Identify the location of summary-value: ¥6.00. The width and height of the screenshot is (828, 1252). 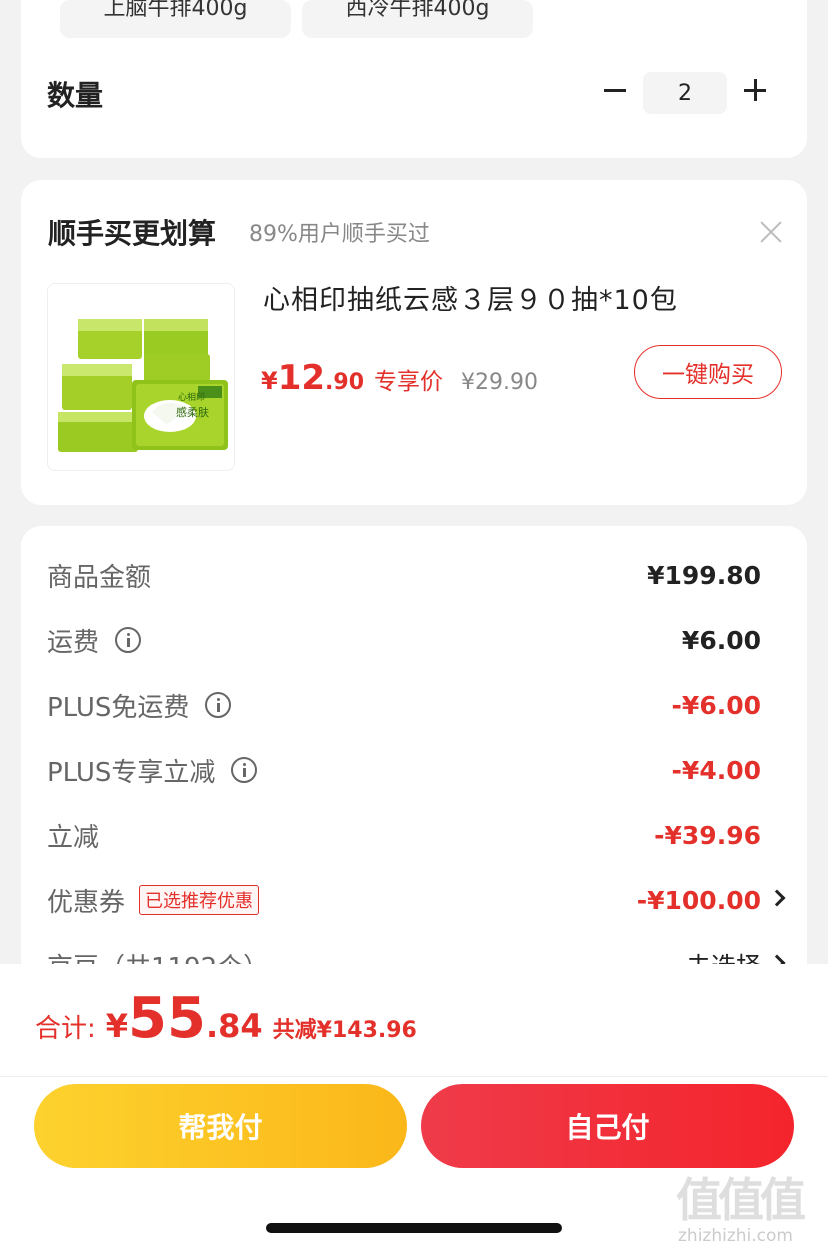
(721, 640).